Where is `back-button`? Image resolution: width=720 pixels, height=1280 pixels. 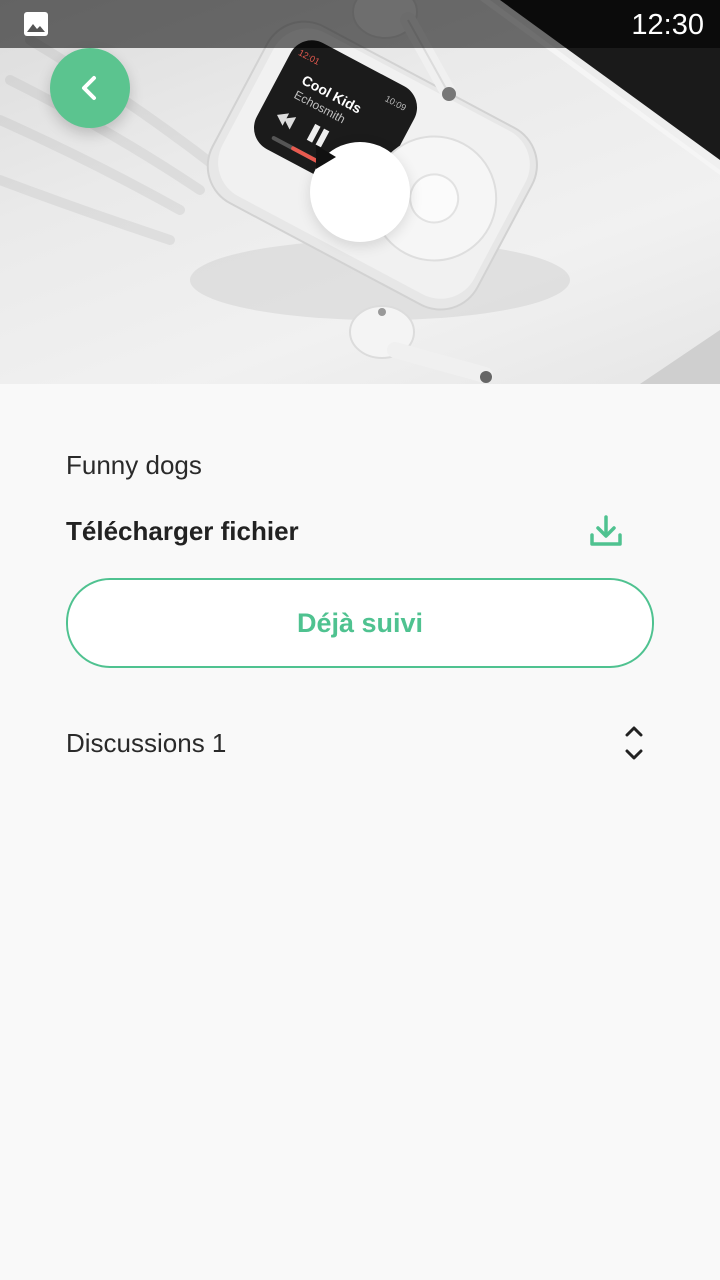
back-button is located at coordinates (90, 88).